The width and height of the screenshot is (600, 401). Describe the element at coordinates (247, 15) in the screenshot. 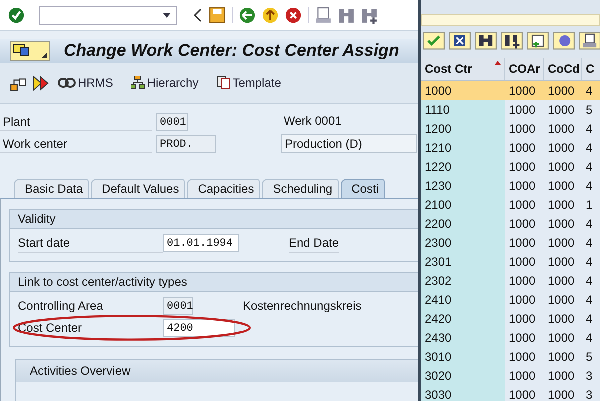

I see `back-icon` at that location.